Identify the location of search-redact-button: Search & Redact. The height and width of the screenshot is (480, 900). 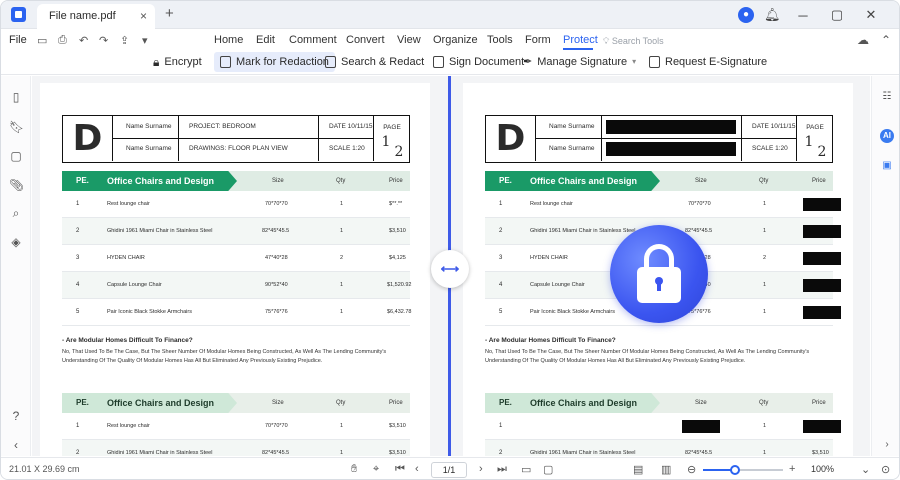
(374, 62).